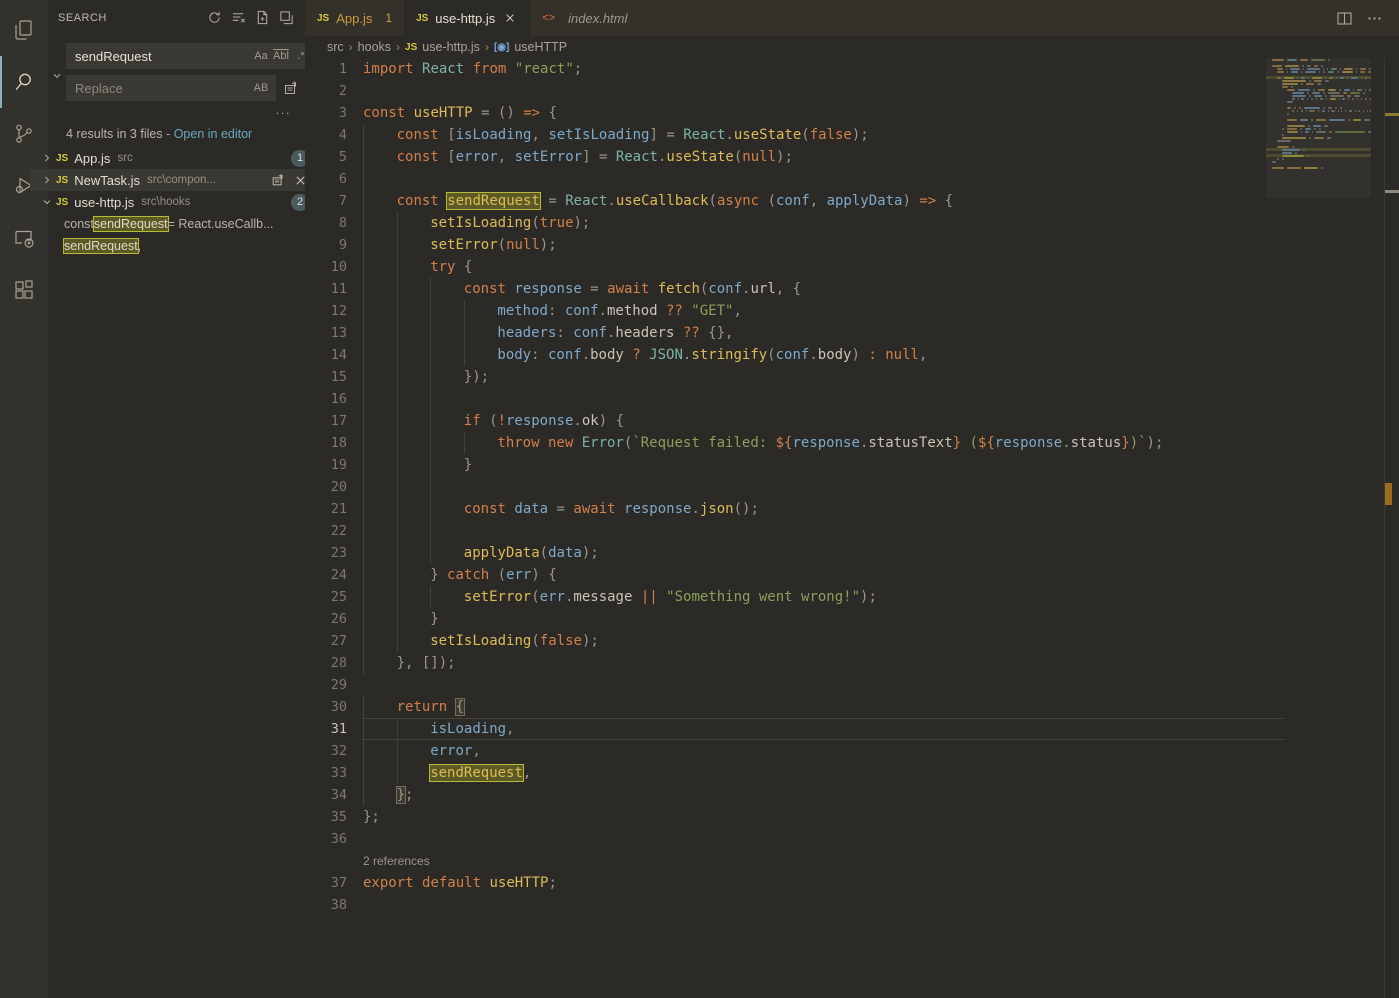 This screenshot has width=1399, height=998. What do you see at coordinates (261, 56) in the screenshot?
I see `match-case-toggle: Aa` at bounding box center [261, 56].